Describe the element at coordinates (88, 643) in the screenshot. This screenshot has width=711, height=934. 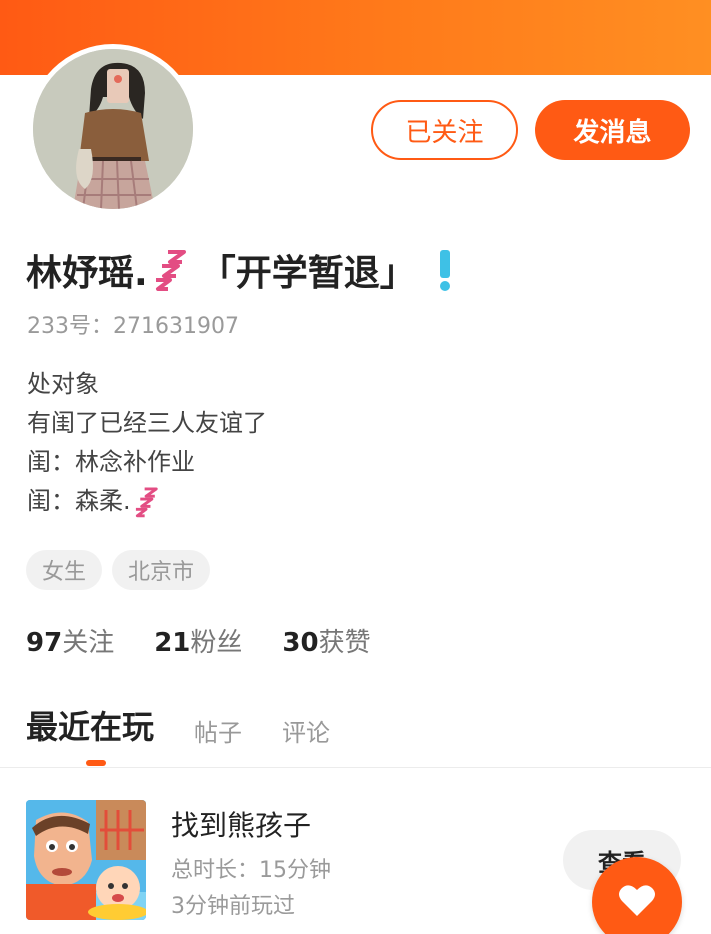
I see `stat-following-label: 关注` at that location.